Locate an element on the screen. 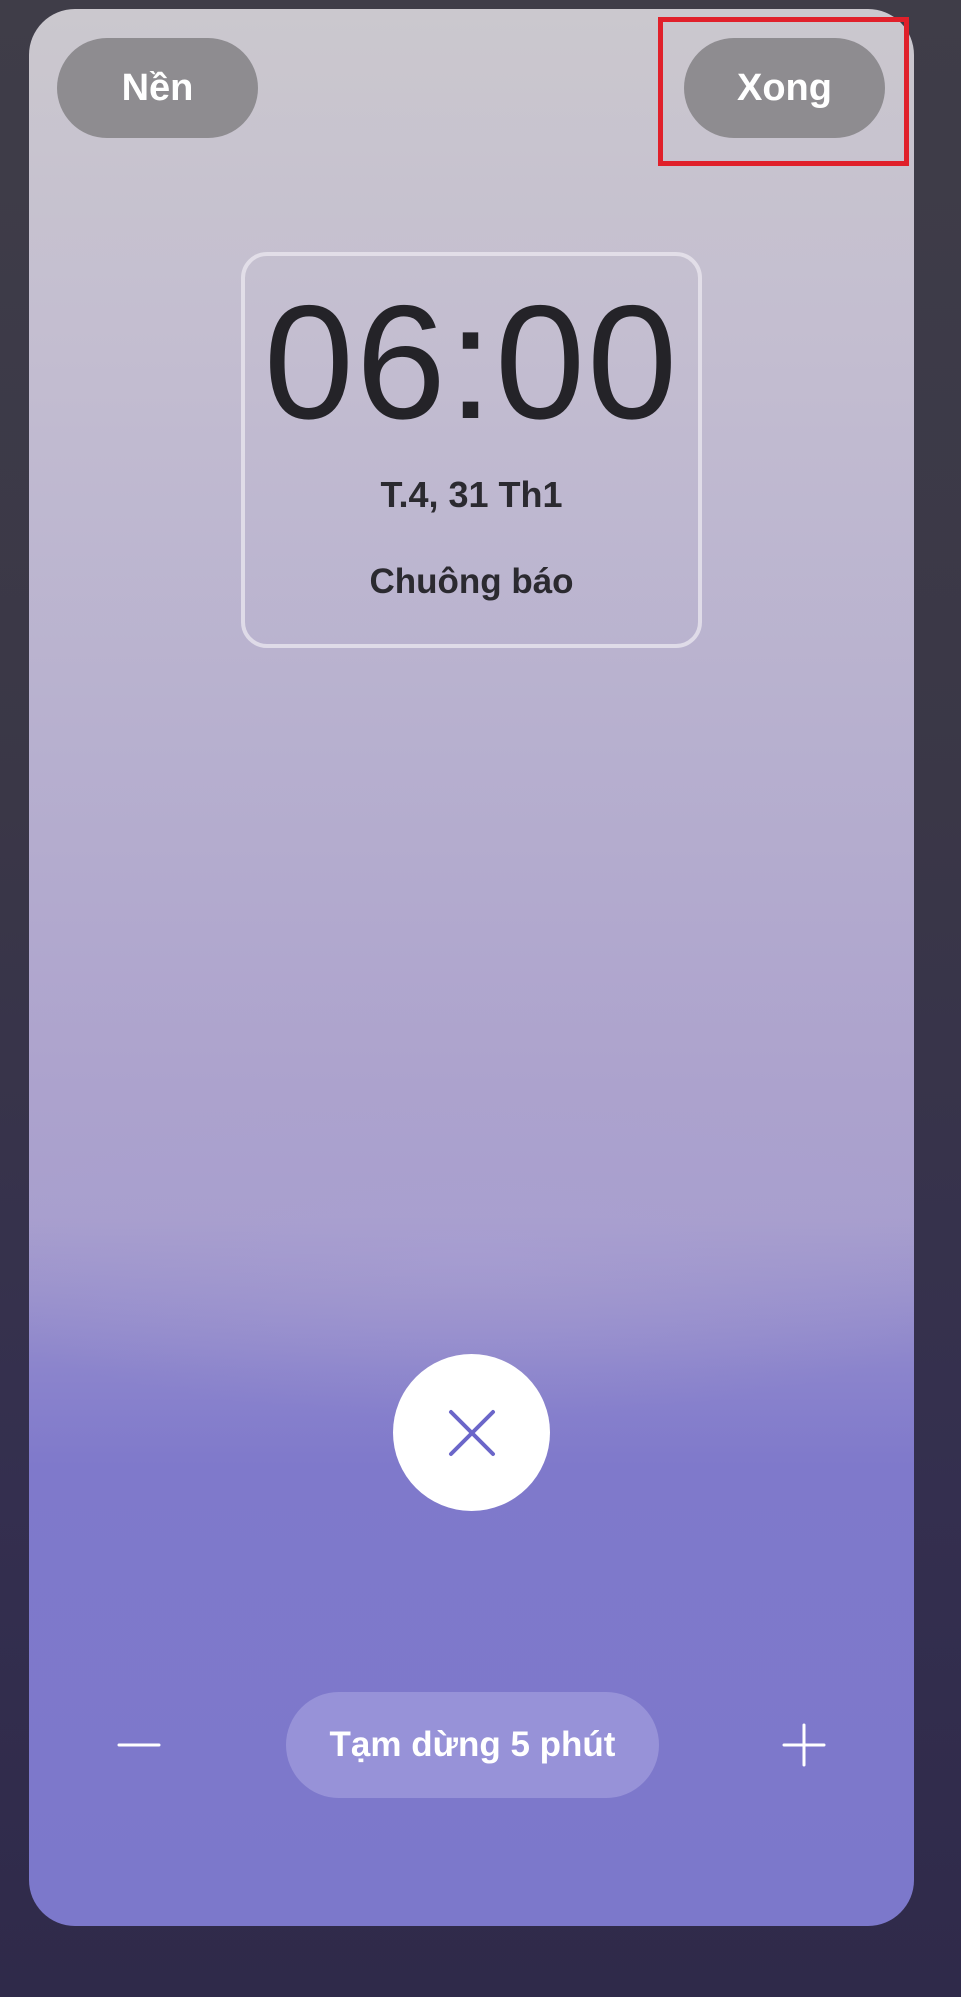 The width and height of the screenshot is (961, 1997). snooze-label: Tạm dừng 5 phút is located at coordinates (472, 1744).